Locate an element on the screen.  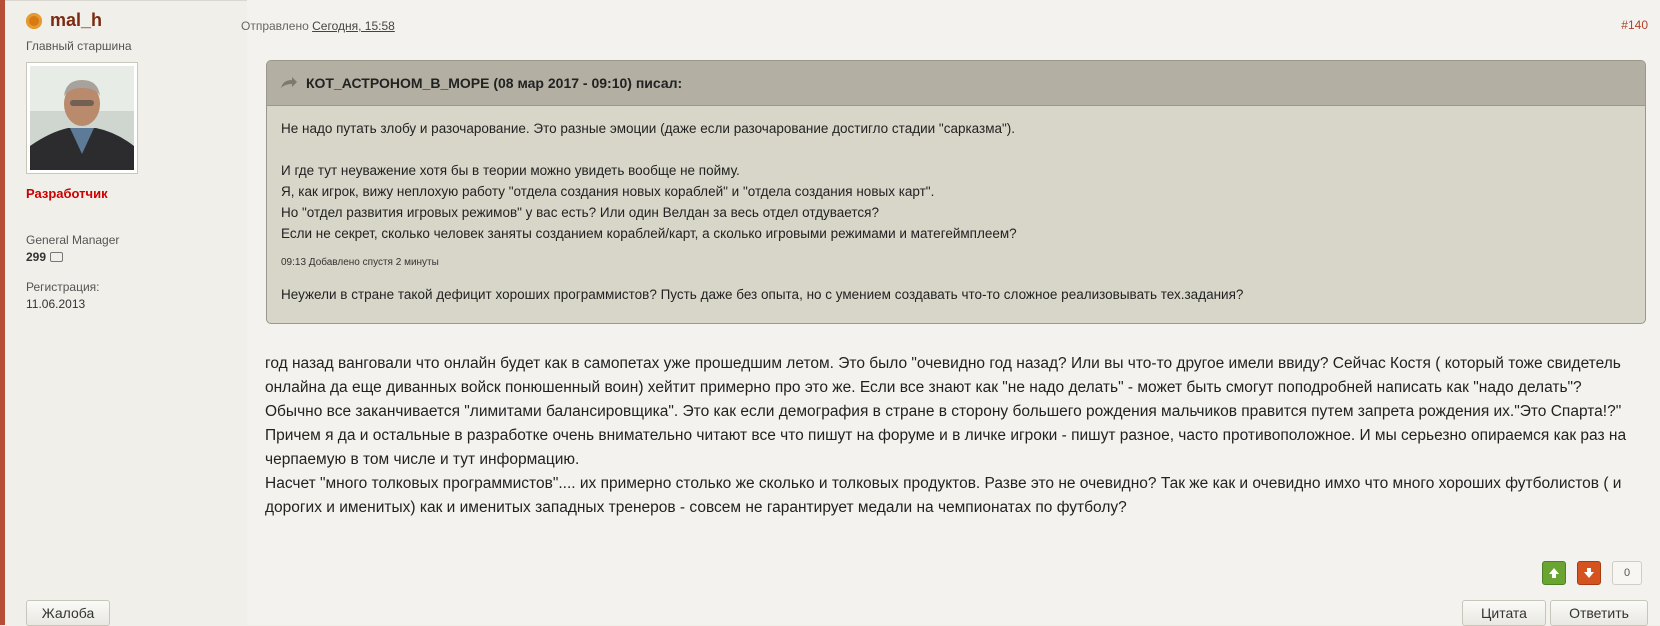
message-count: 299 is located at coordinates (126, 257).